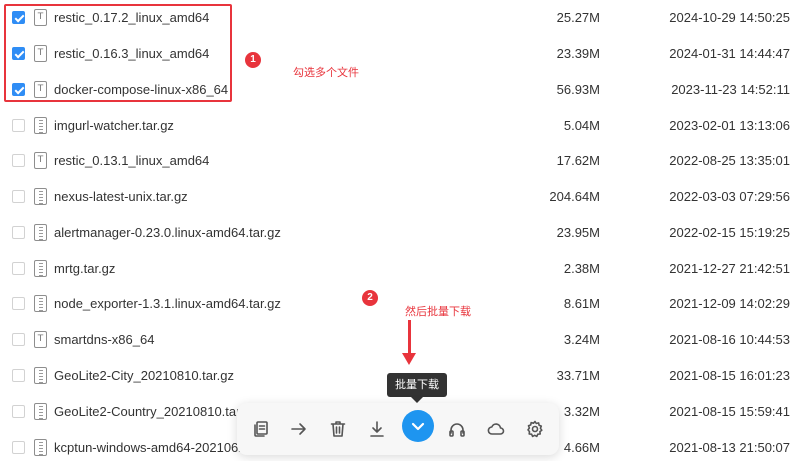 The width and height of the screenshot is (800, 461). I want to click on file-modified-date: 2024-01-31 14:44:47, so click(729, 53).